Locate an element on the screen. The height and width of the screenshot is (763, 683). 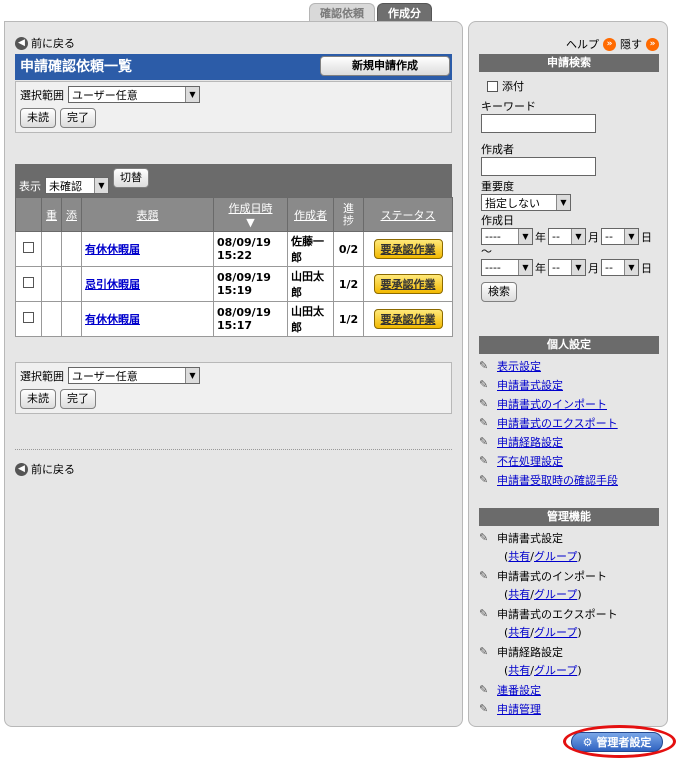
row-subject-link: 忌引休暇届 is located at coordinates (112, 284).